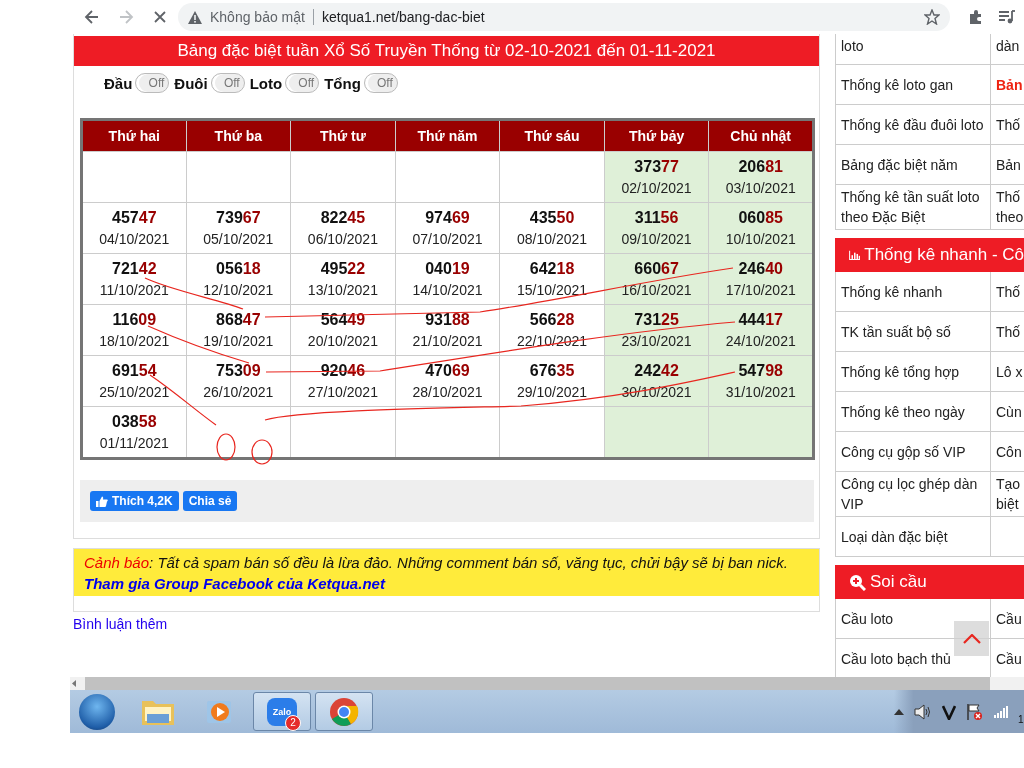 The height and width of the screenshot is (768, 1024). Describe the element at coordinates (238, 392) in the screenshot. I see `result-date: 26/10/2021` at that location.